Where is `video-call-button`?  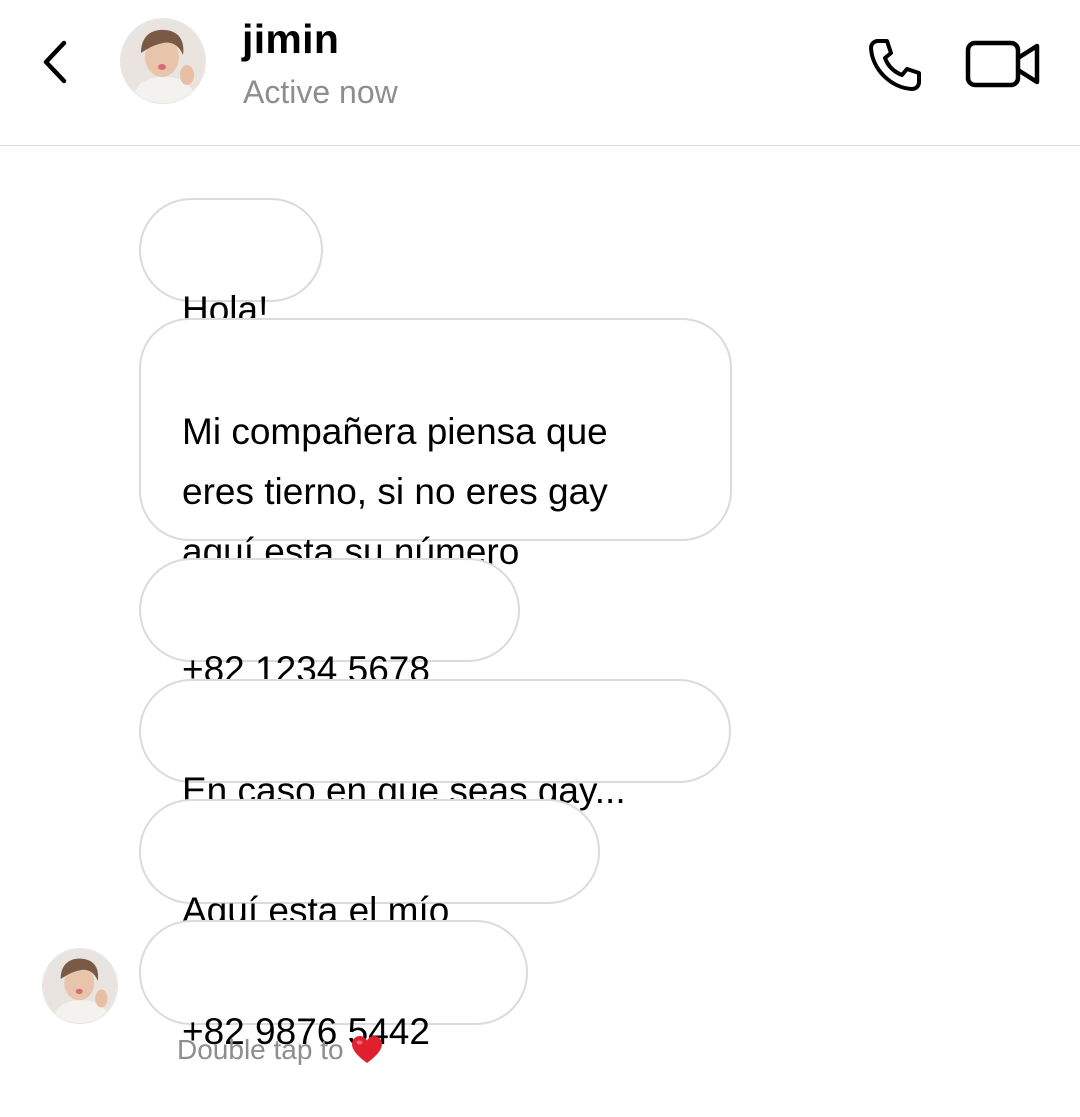
video-call-button is located at coordinates (1003, 64).